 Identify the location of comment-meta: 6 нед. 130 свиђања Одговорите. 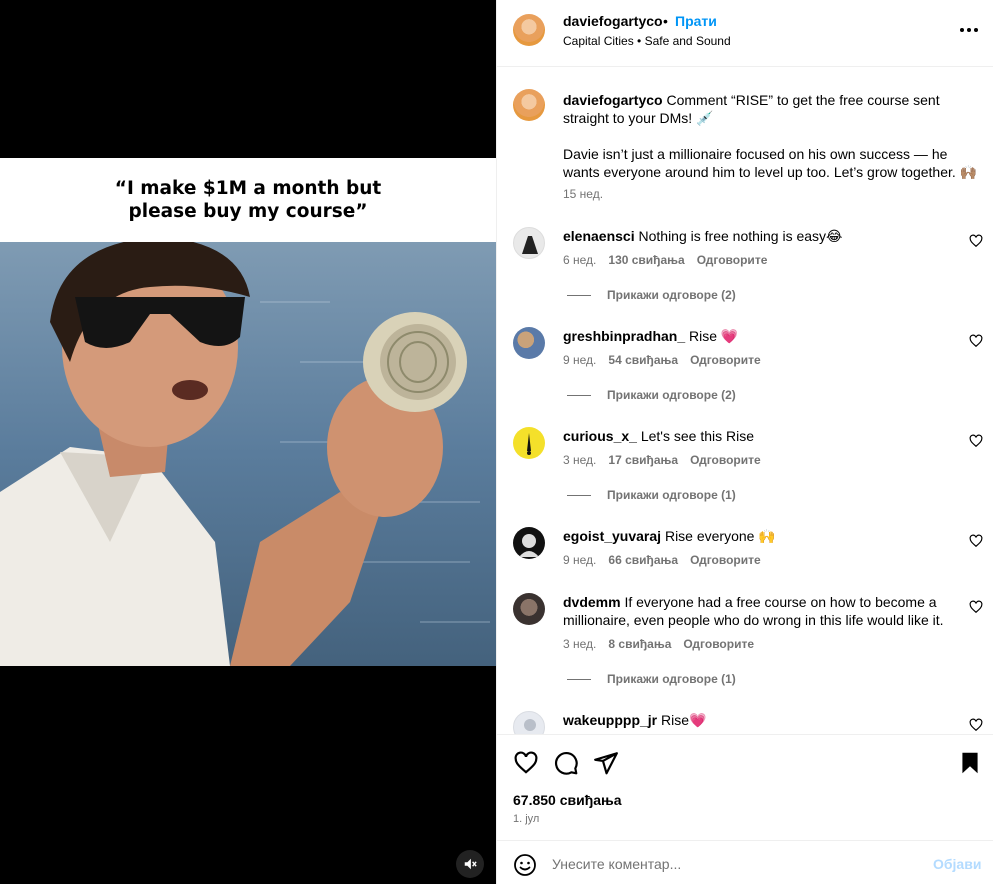
(665, 260).